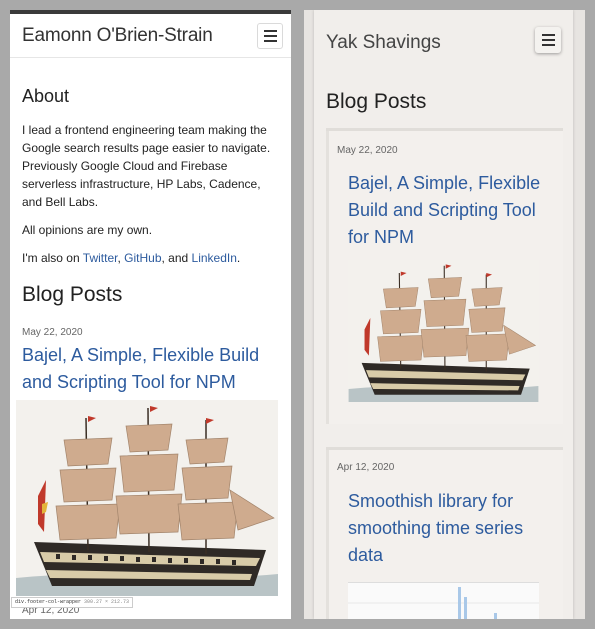  Describe the element at coordinates (117, 36) in the screenshot. I see `site-title-link: Eamonn O'Brien-Strain` at that location.